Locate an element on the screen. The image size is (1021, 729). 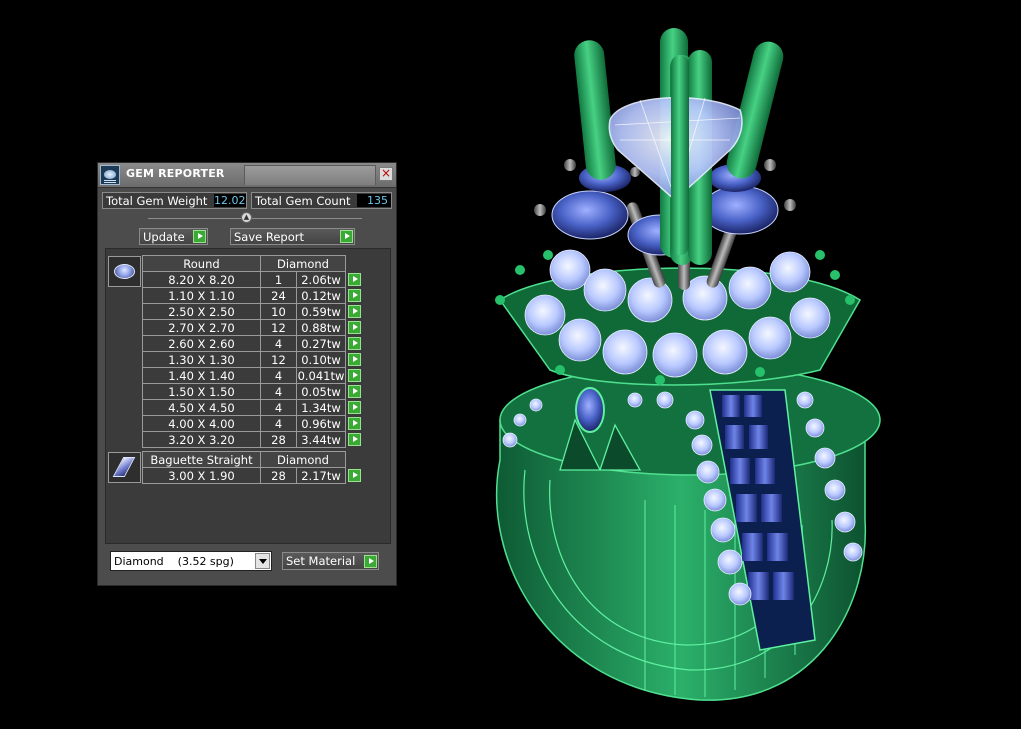
gem-size: 1.10 X 1.10 is located at coordinates (201, 295).